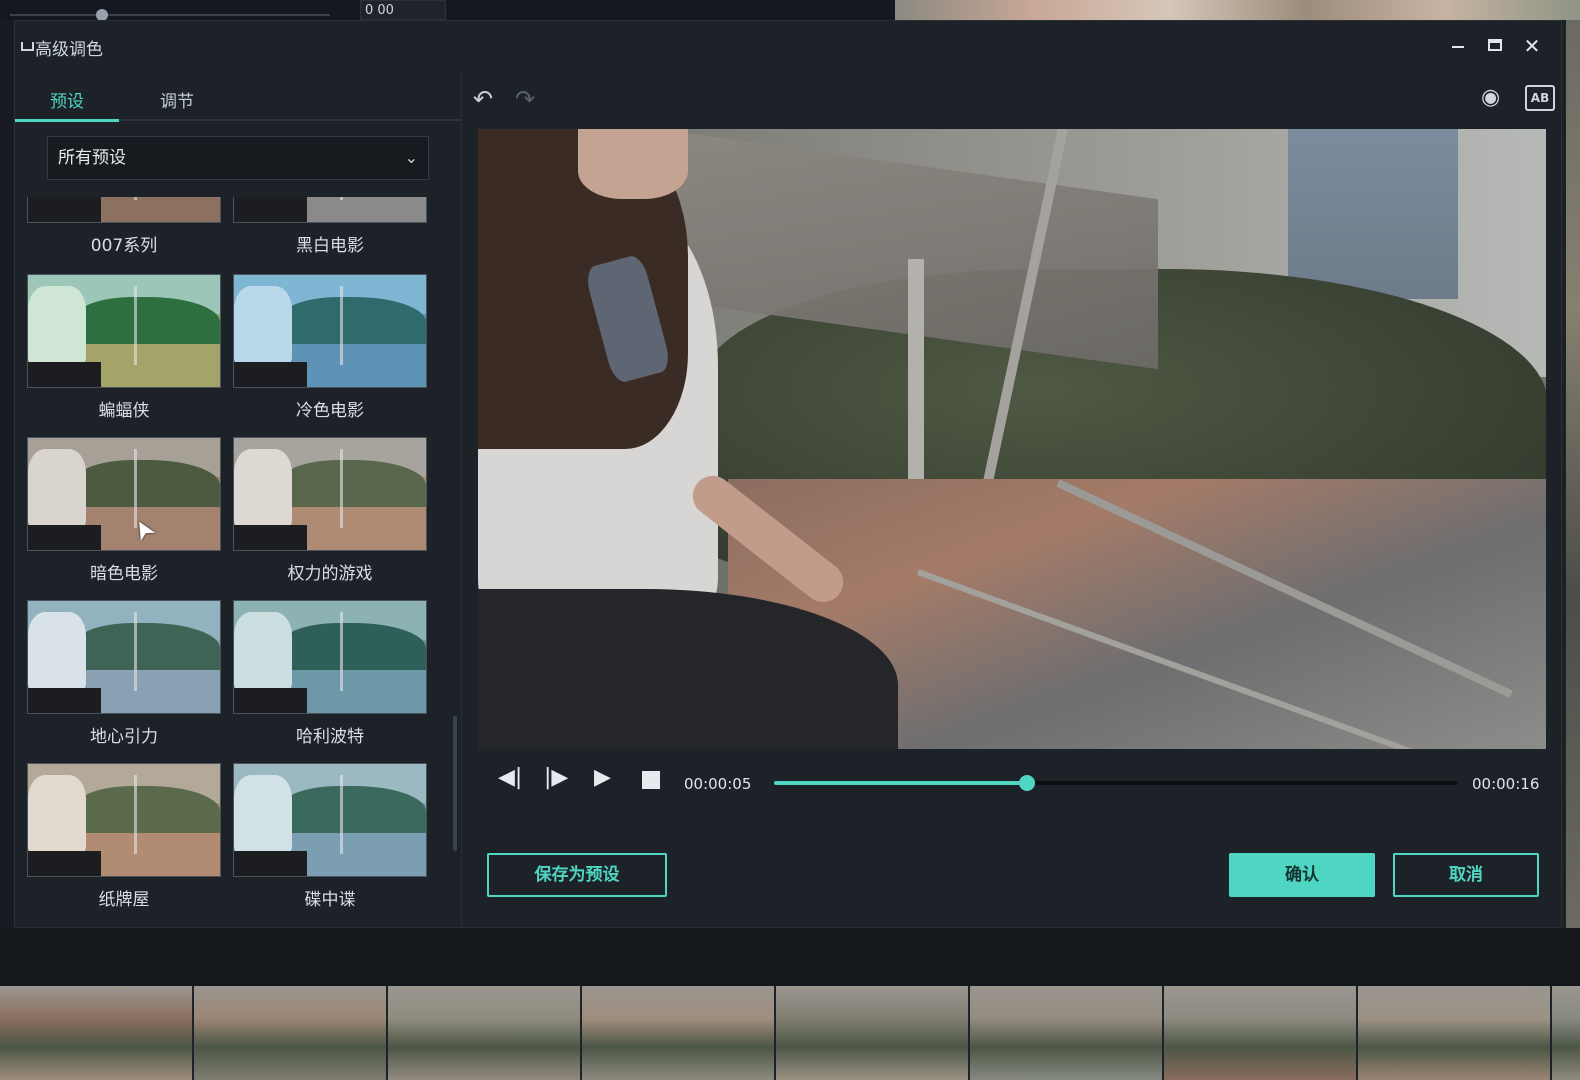 The image size is (1580, 1080). What do you see at coordinates (67, 104) in the screenshot?
I see `tab-presets: 预设` at bounding box center [67, 104].